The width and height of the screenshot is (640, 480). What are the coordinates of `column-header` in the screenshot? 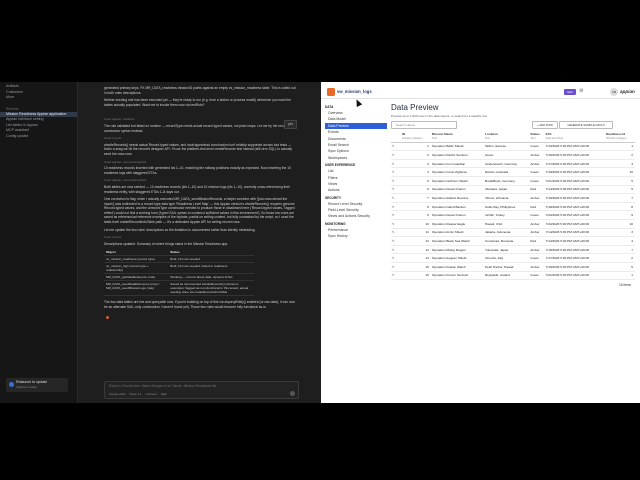 It's located at (396, 137).